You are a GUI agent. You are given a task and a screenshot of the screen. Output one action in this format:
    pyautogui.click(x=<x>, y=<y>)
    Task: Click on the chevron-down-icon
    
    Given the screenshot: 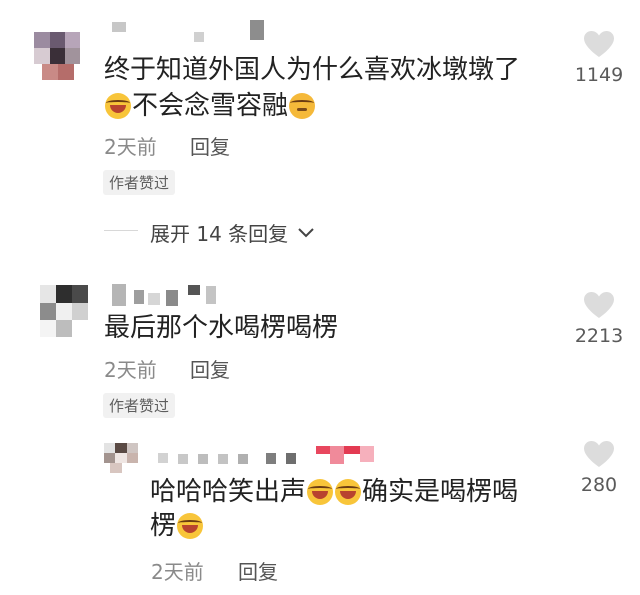 What is the action you would take?
    pyautogui.click(x=305, y=233)
    